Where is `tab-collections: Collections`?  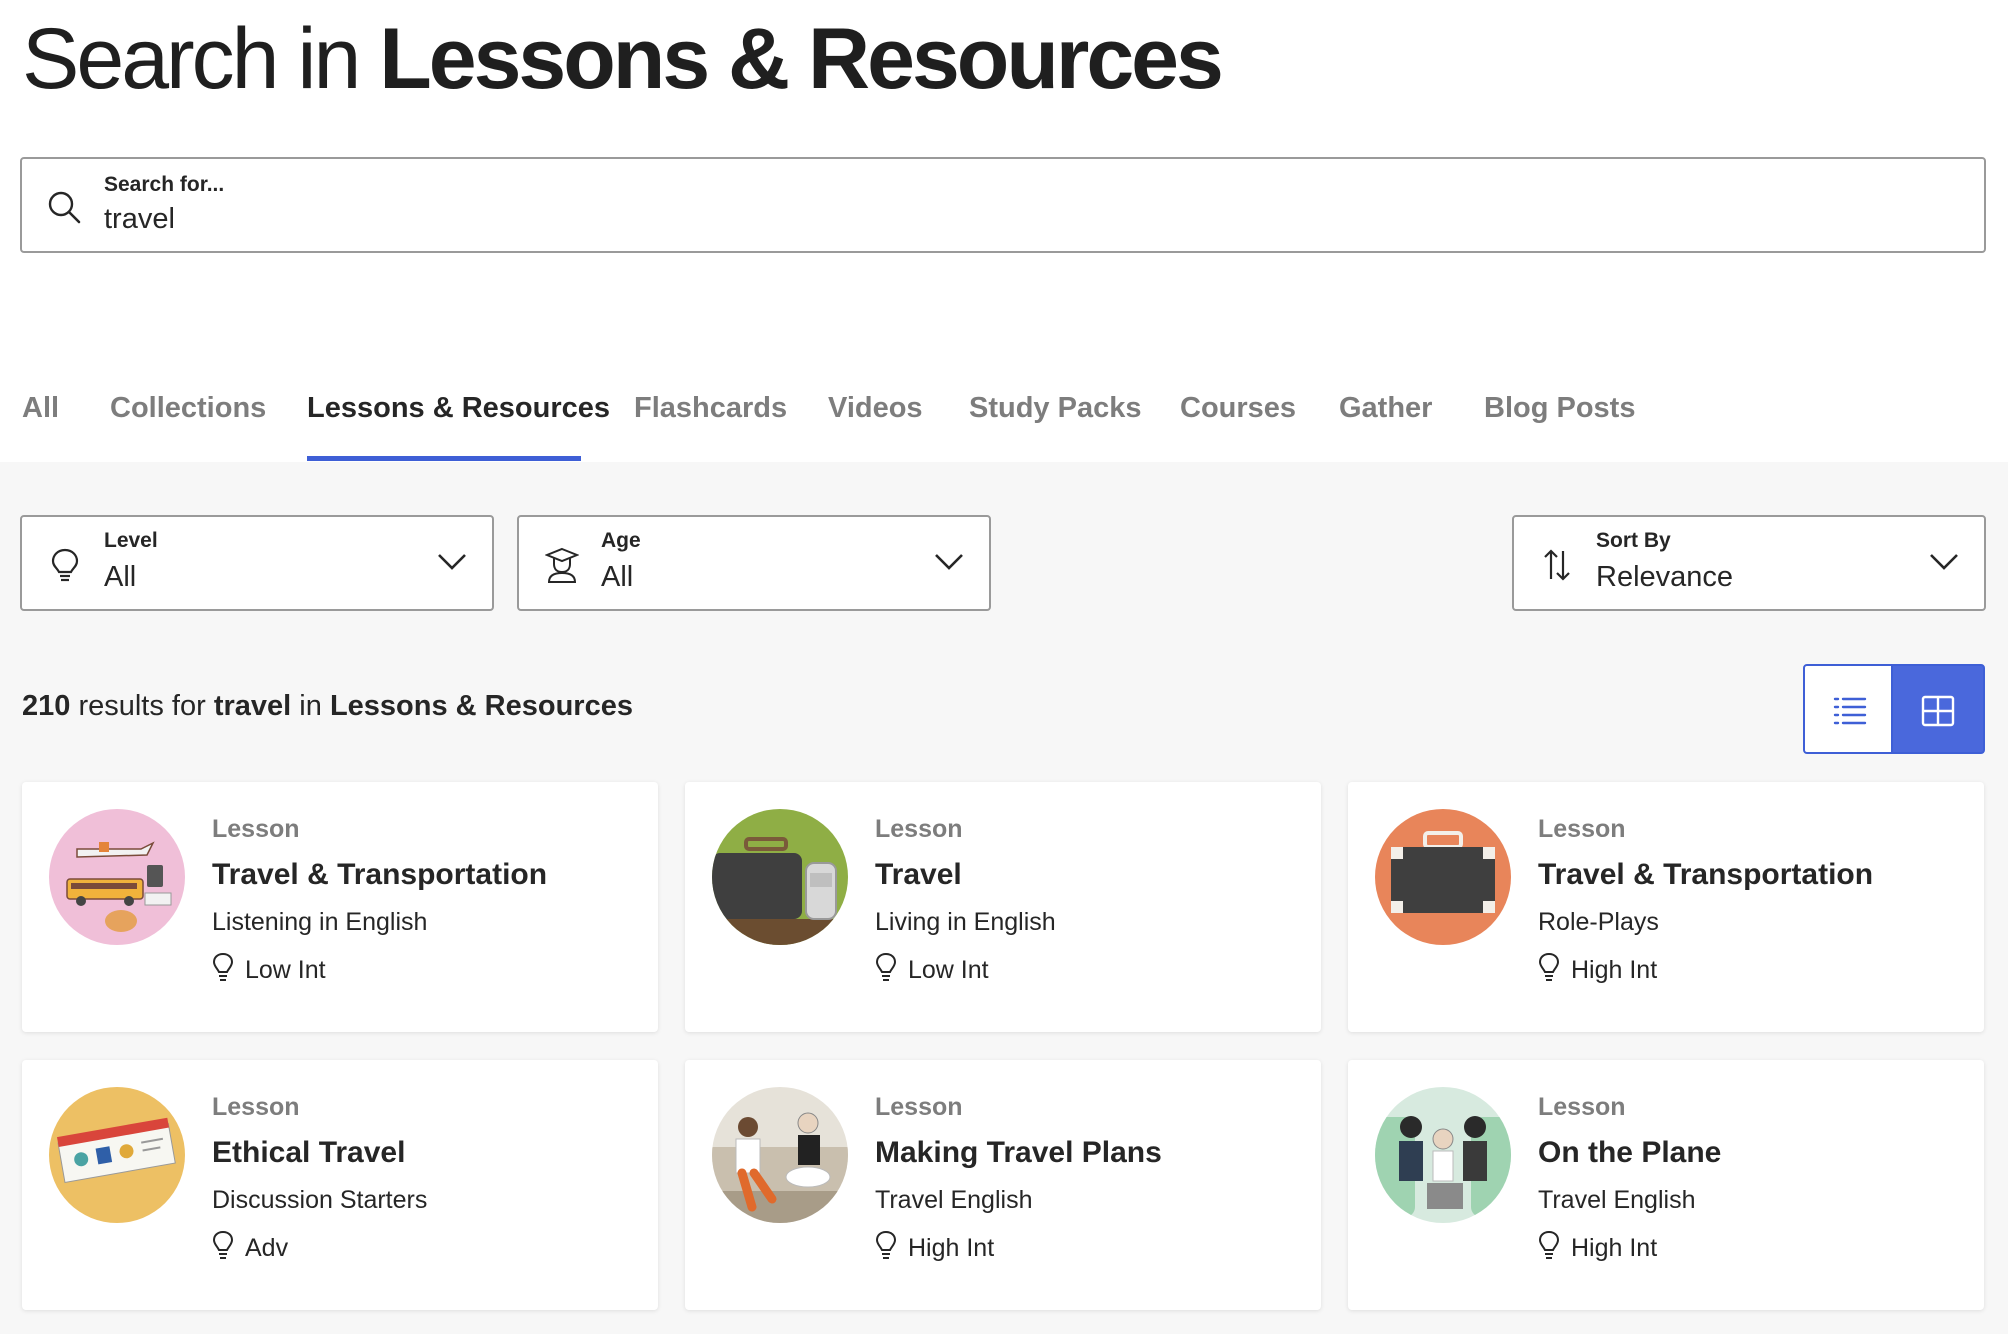 tab-collections: Collections is located at coordinates (188, 419).